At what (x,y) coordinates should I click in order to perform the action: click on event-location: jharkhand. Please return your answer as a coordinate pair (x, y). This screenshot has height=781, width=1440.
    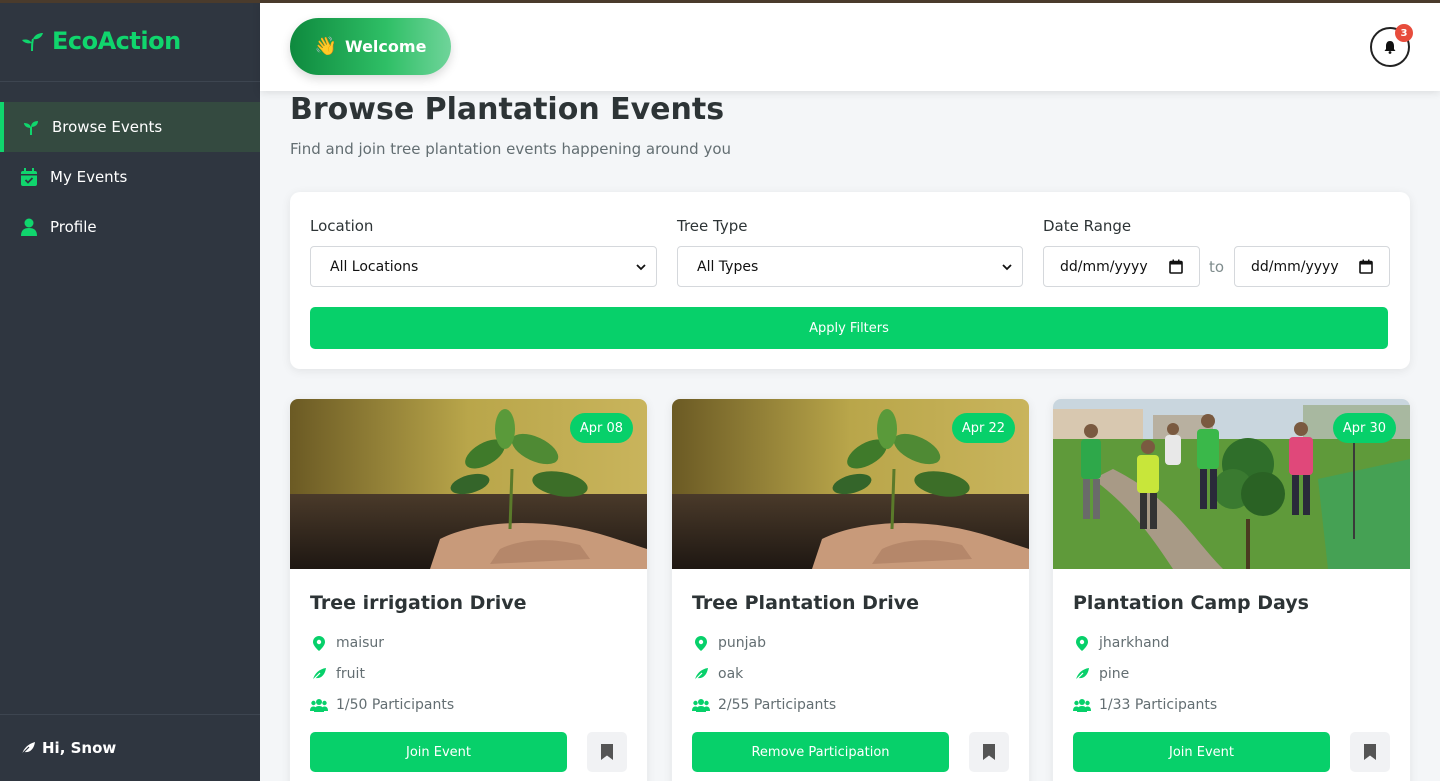
    Looking at the image, I should click on (1121, 643).